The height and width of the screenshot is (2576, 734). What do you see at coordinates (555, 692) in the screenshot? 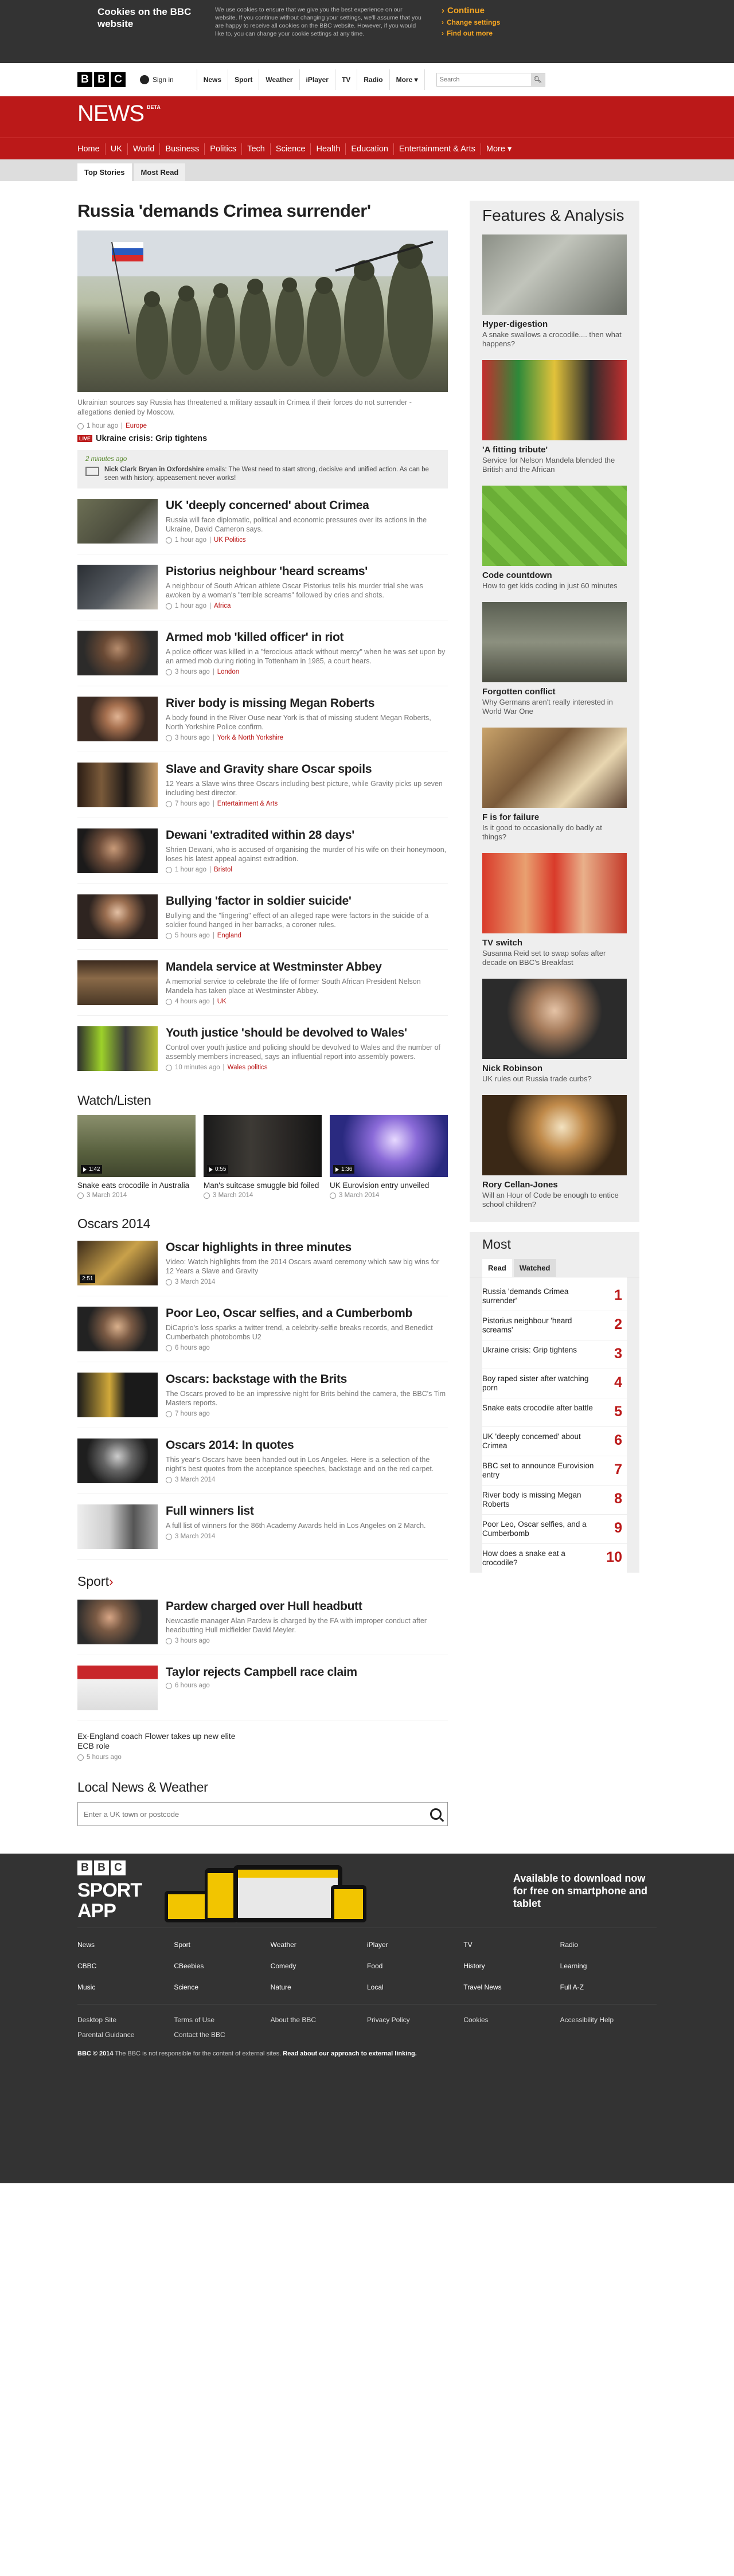
I see `feature-title: Forgotten conflict` at bounding box center [555, 692].